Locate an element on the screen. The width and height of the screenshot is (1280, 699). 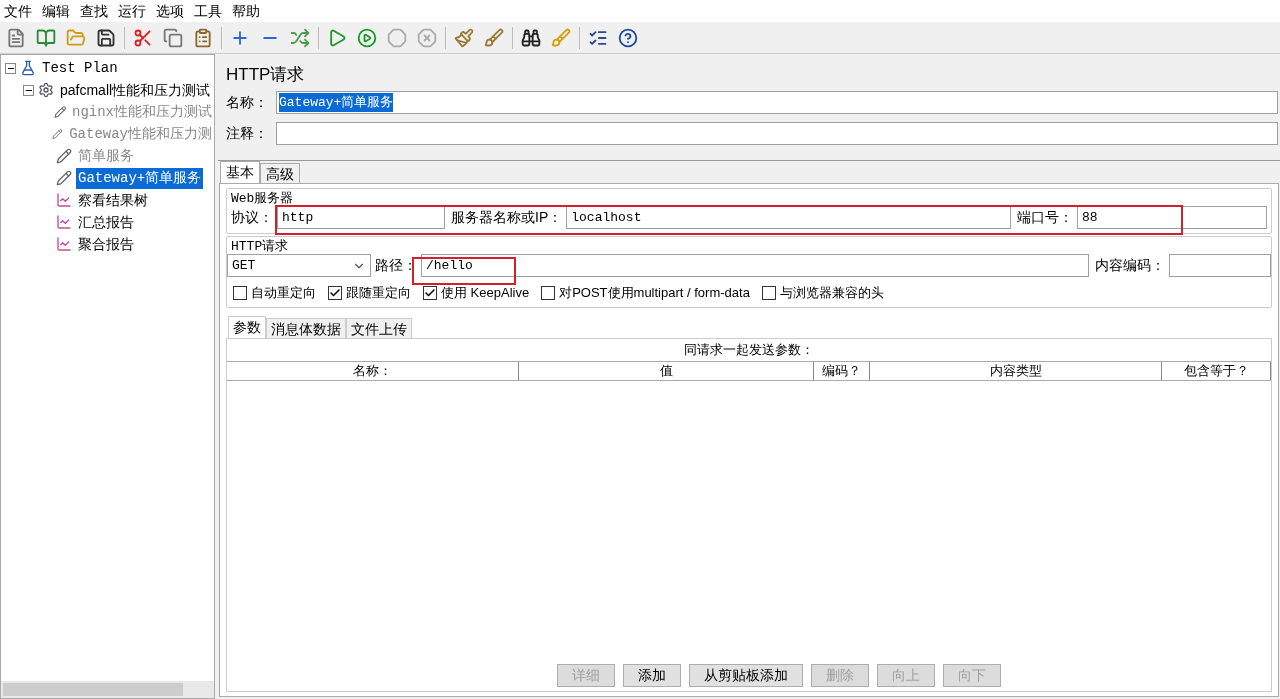
checkbox-label: 跟随重定向 is located at coordinates (378, 293).